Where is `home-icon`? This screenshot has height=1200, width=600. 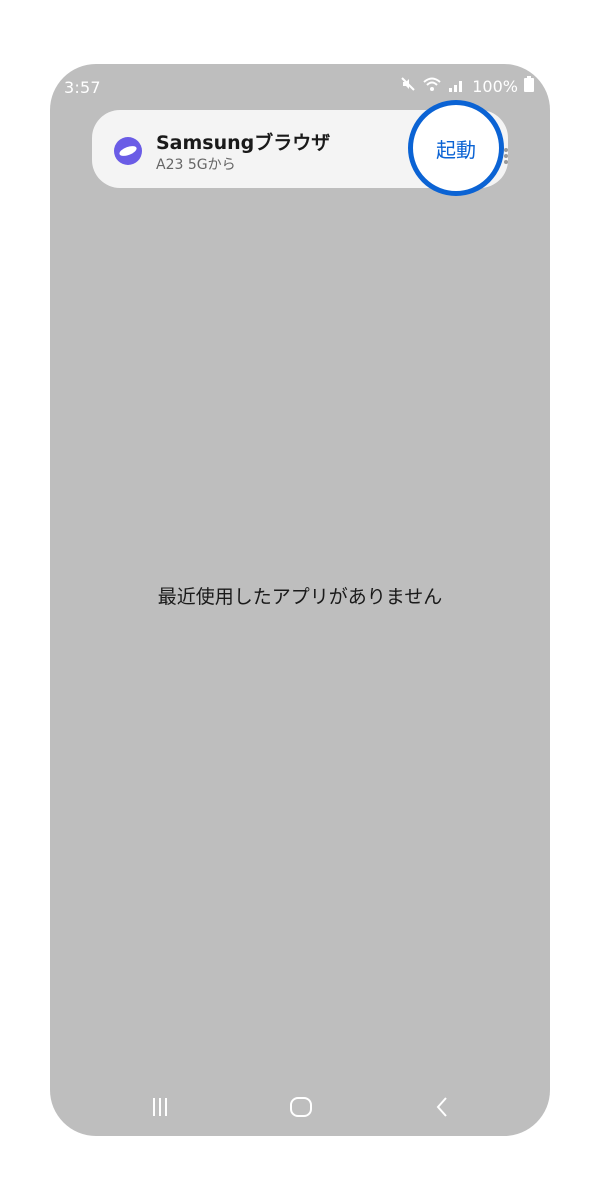
home-icon is located at coordinates (301, 1107).